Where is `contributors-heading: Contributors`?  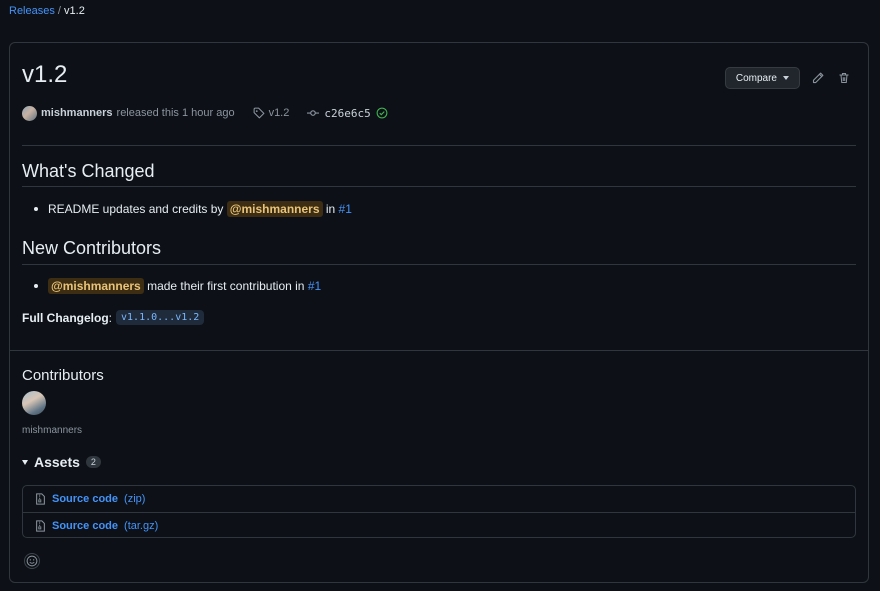 contributors-heading: Contributors is located at coordinates (63, 375).